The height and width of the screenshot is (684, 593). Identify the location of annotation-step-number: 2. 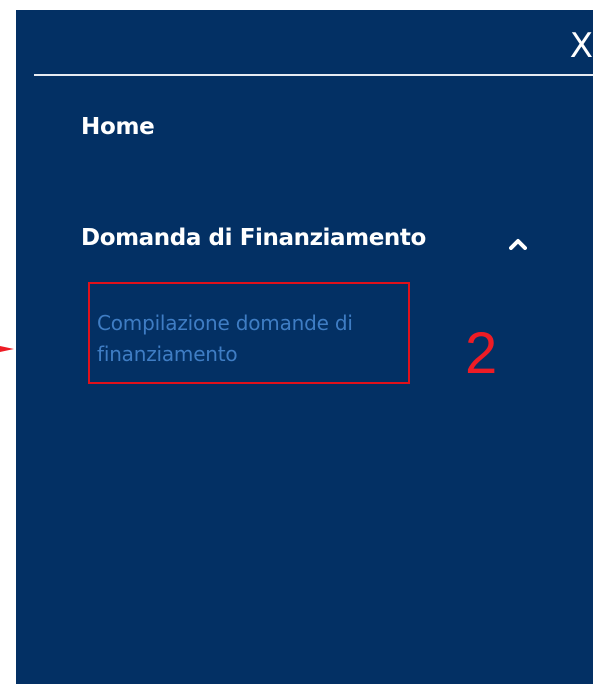
(481, 353).